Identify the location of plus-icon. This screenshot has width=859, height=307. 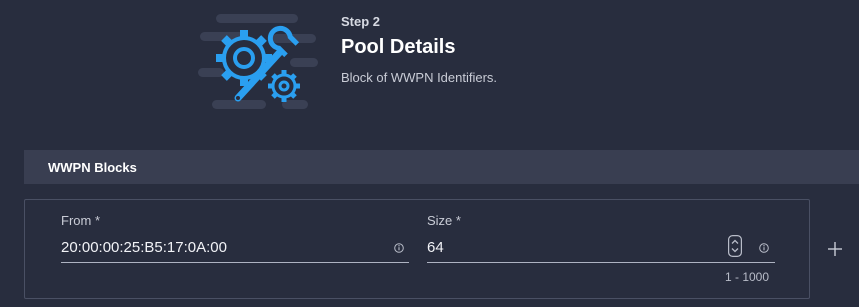
(835, 249).